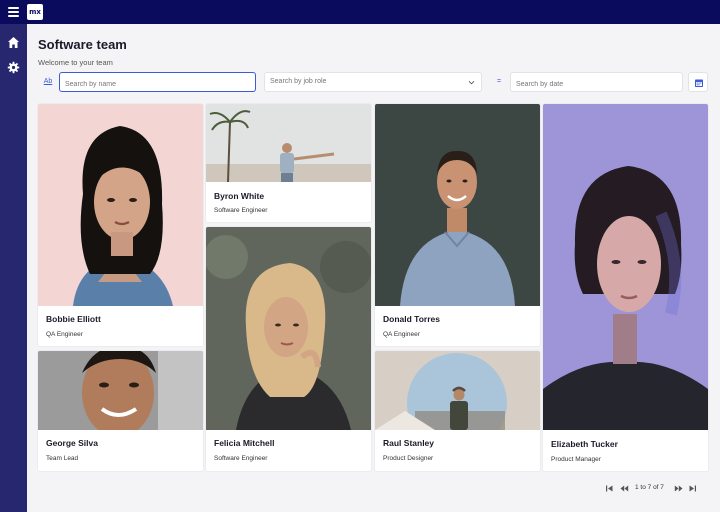 This screenshot has height=512, width=720. What do you see at coordinates (13, 42) in the screenshot?
I see `home-icon` at bounding box center [13, 42].